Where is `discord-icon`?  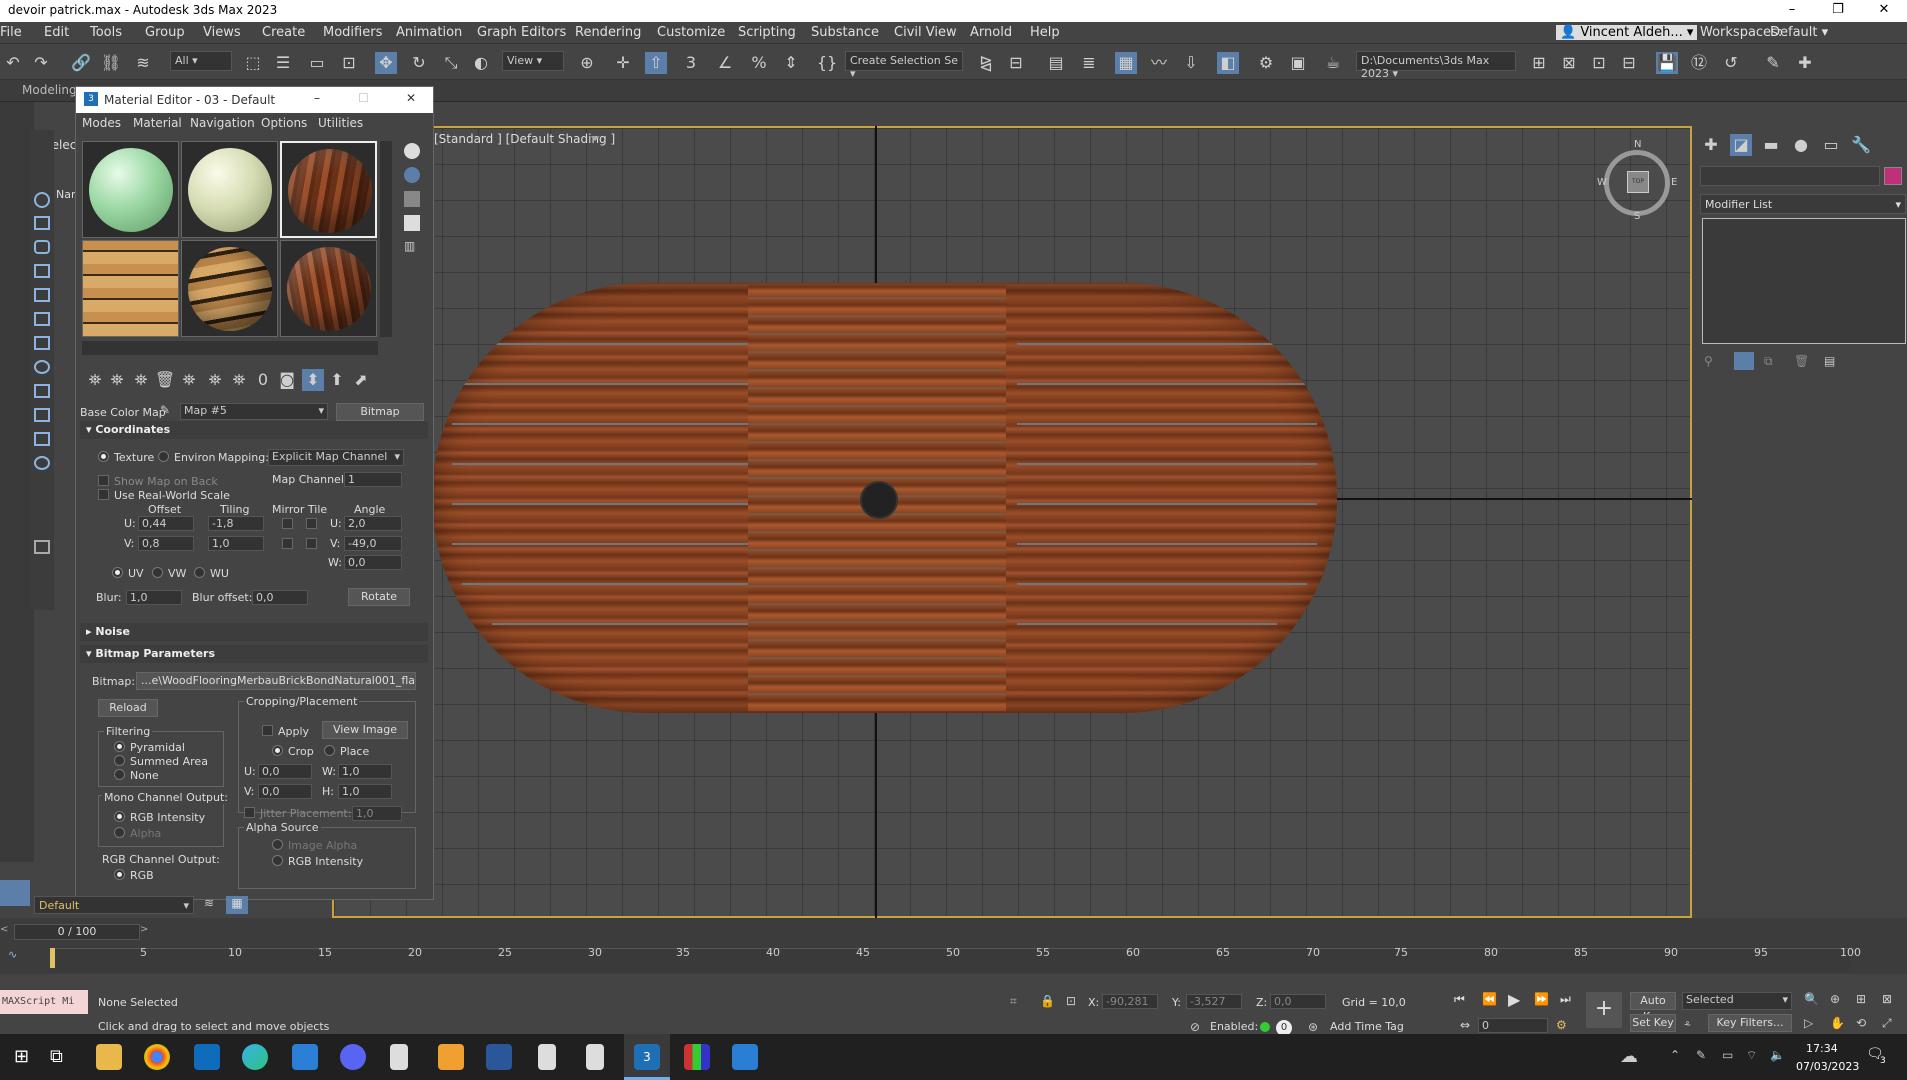 discord-icon is located at coordinates (353, 1057).